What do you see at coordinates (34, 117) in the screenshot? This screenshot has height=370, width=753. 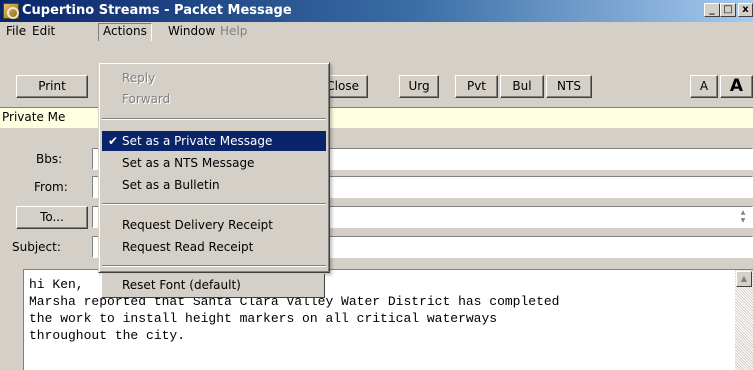 I see `banner-text: Private Me` at bounding box center [34, 117].